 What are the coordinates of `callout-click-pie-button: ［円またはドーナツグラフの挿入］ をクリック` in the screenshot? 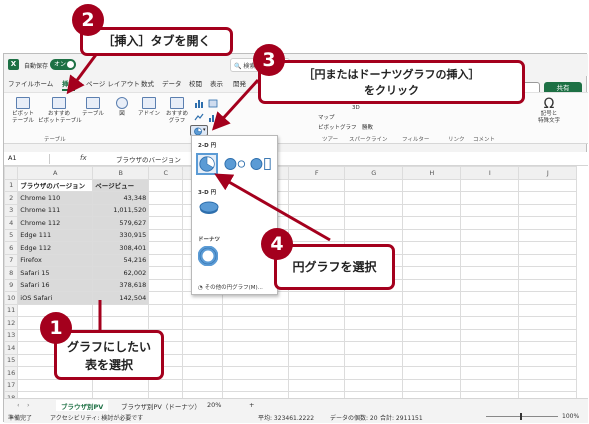 It's located at (391, 82).